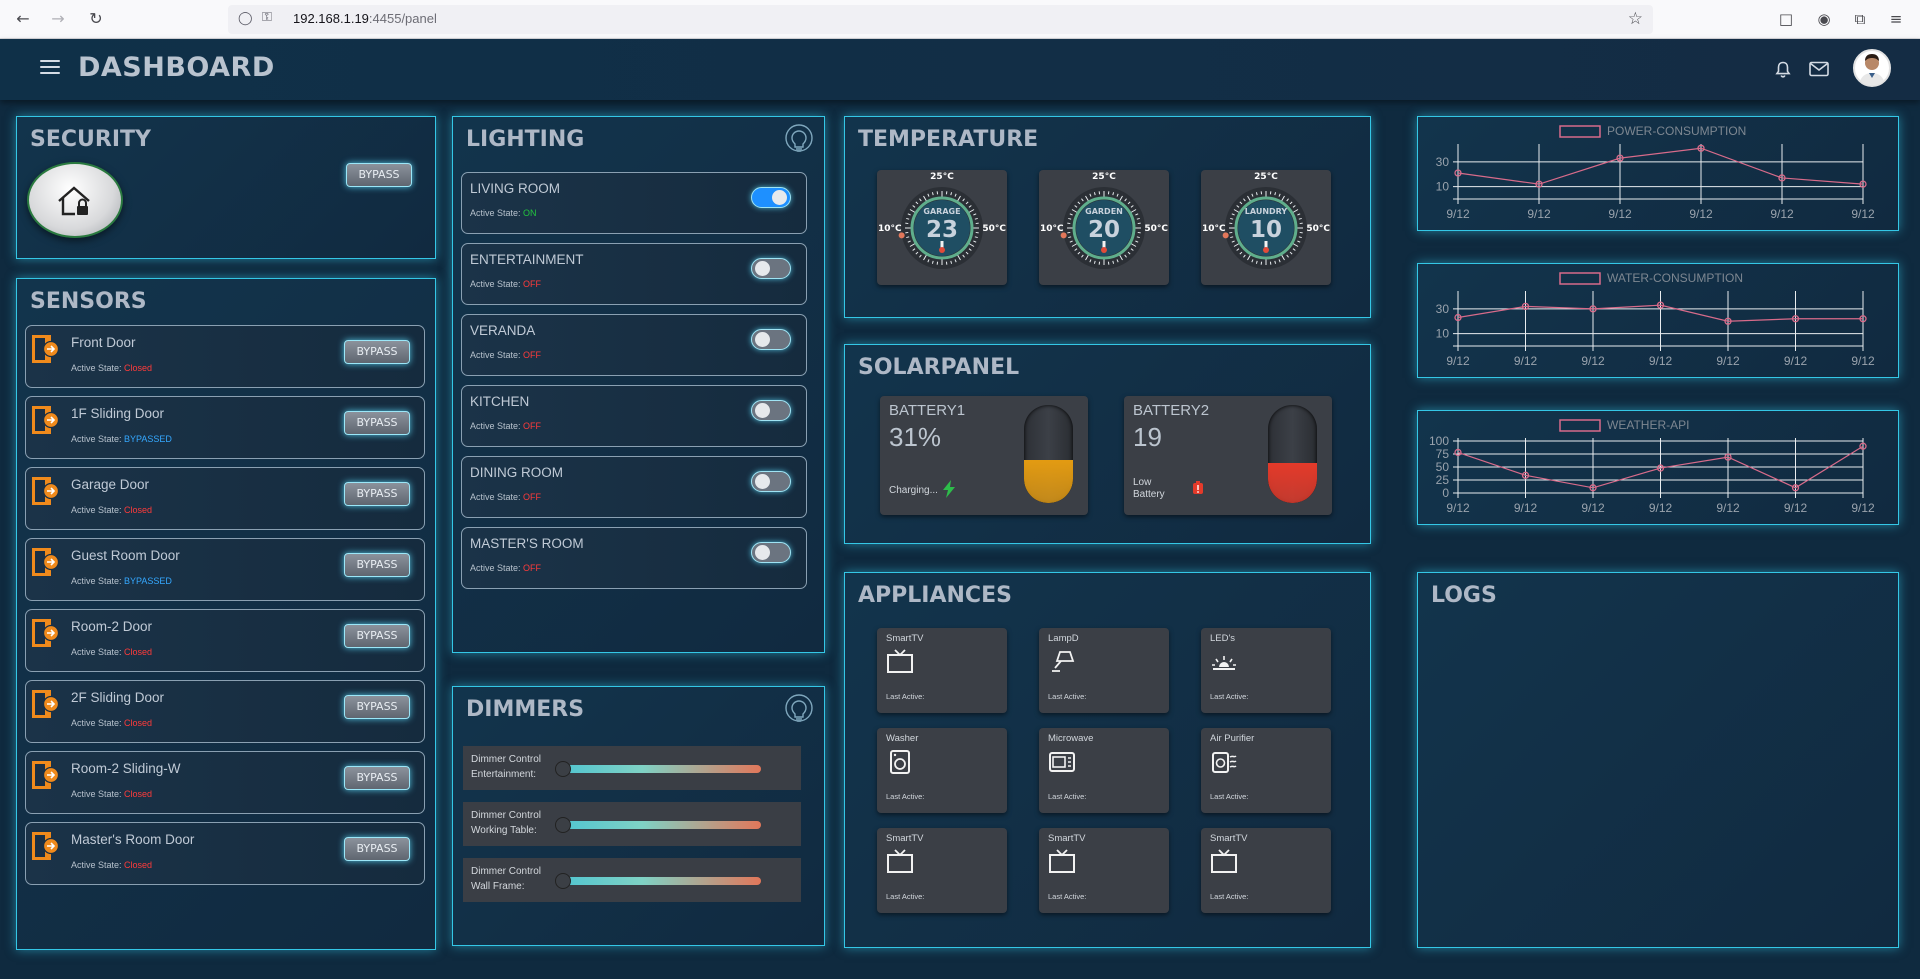 The height and width of the screenshot is (979, 1920). What do you see at coordinates (1198, 490) in the screenshot?
I see `low-battery-icon` at bounding box center [1198, 490].